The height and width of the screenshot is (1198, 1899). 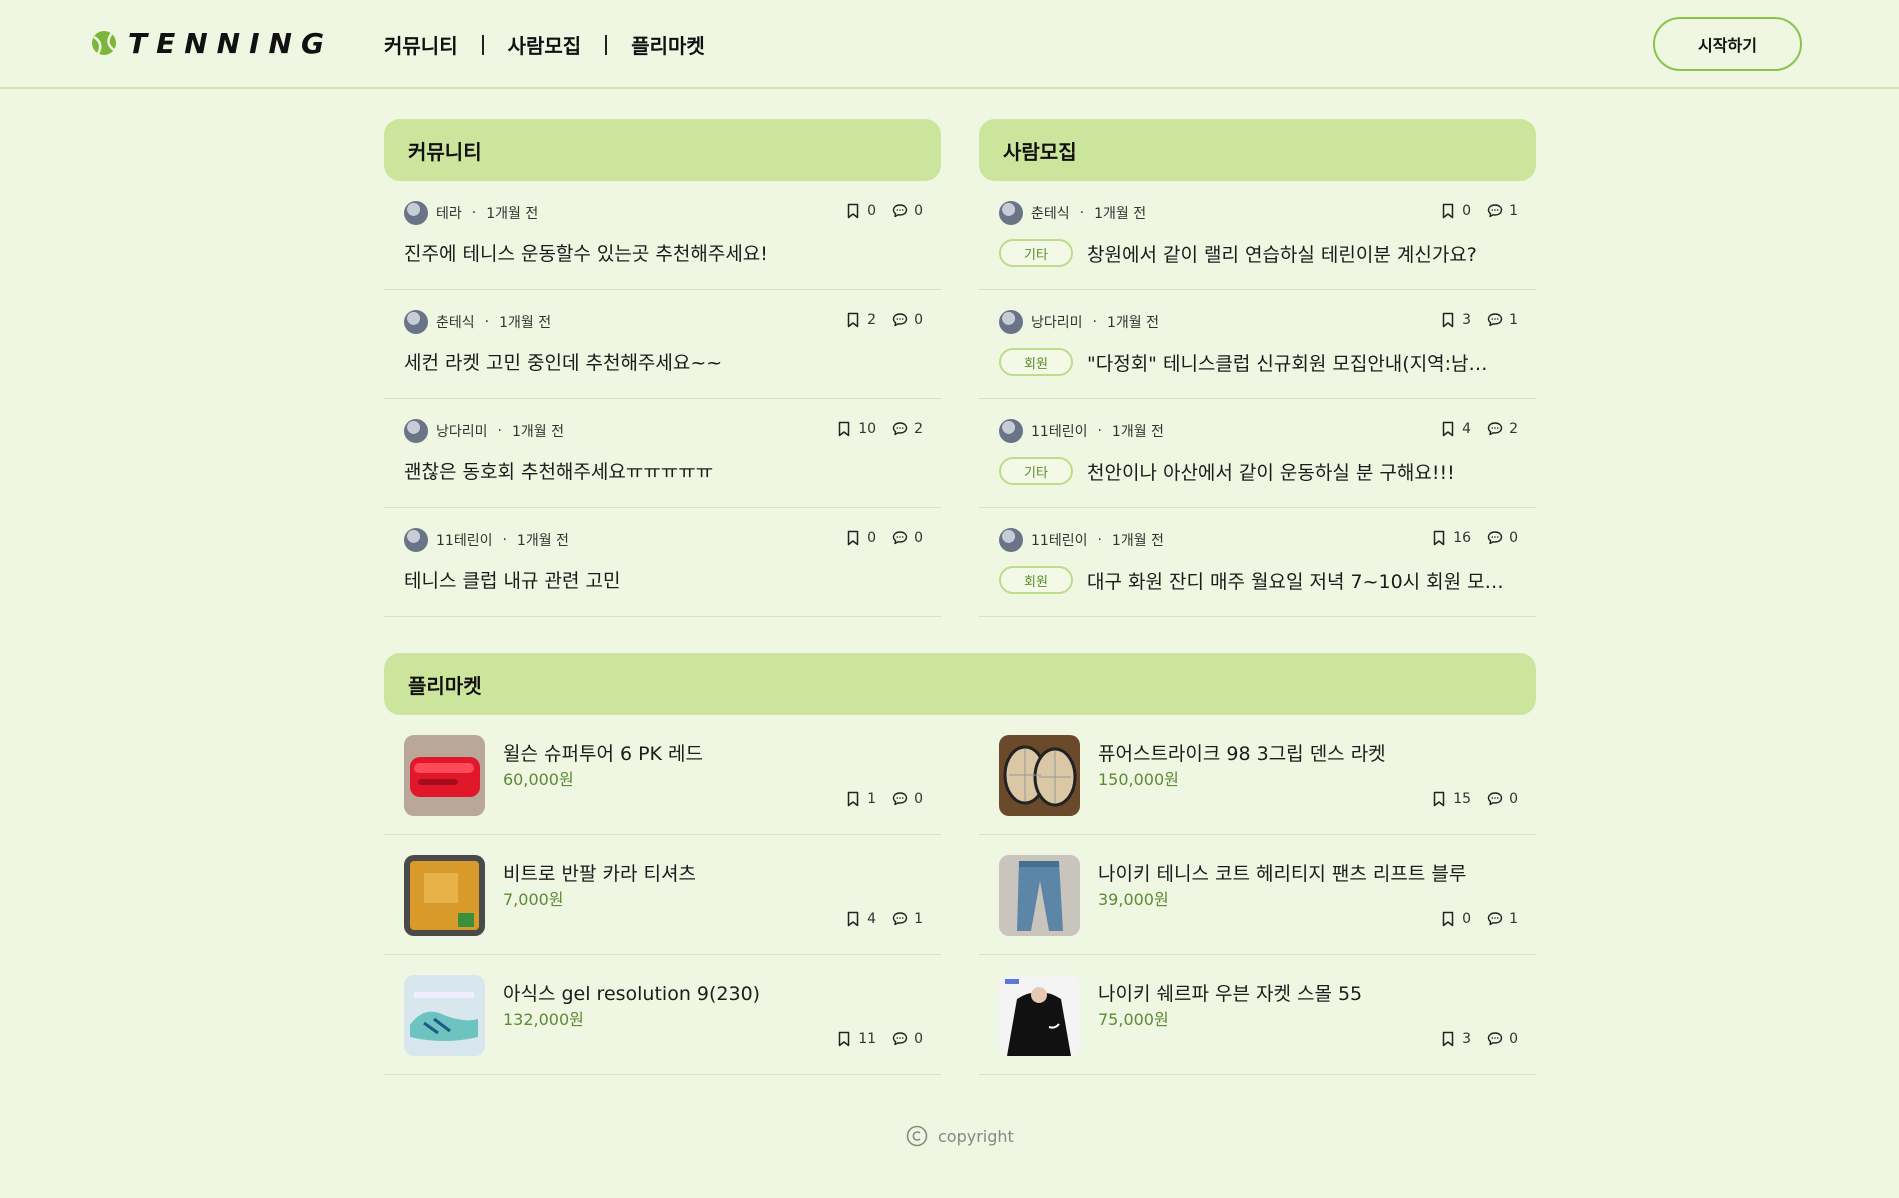 I want to click on bookmark-count: 16, so click(x=1451, y=538).